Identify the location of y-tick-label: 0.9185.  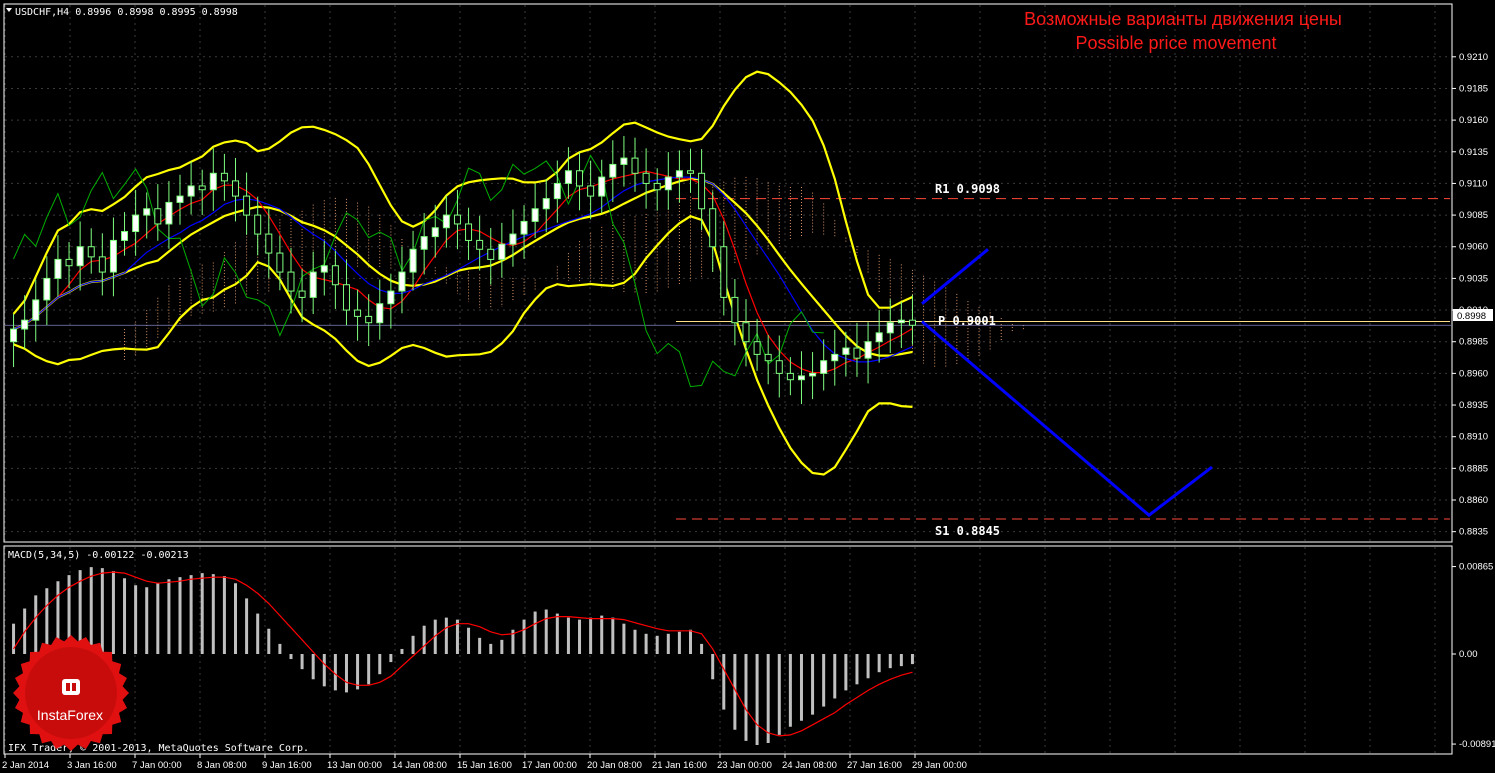
(1473, 88).